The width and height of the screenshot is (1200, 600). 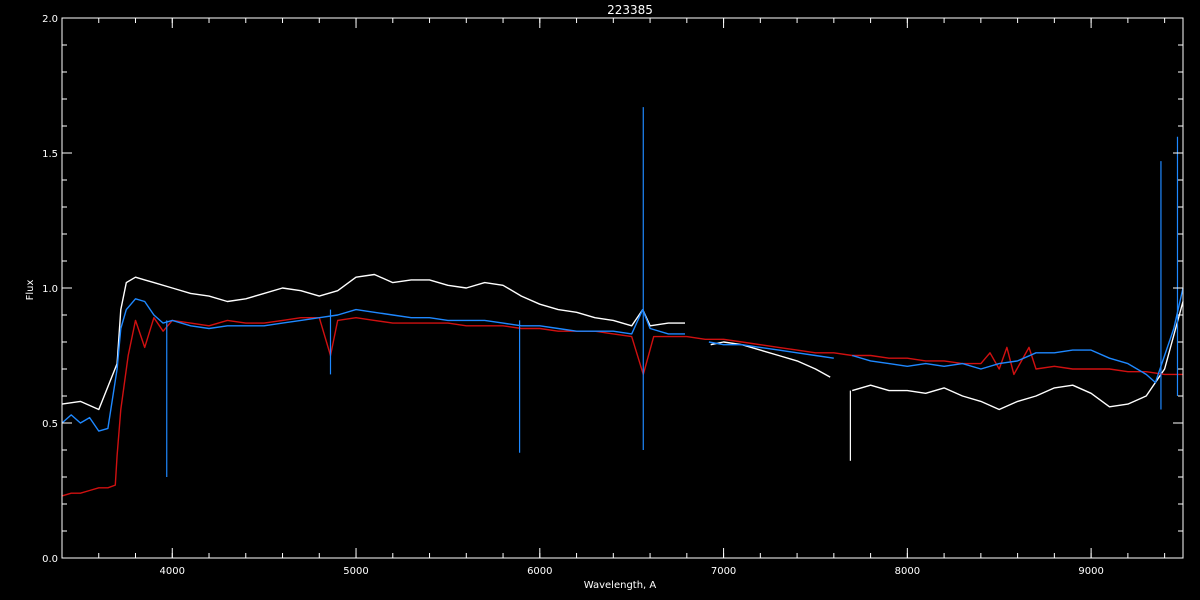 What do you see at coordinates (1090, 571) in the screenshot?
I see `x-tick-label: 9000` at bounding box center [1090, 571].